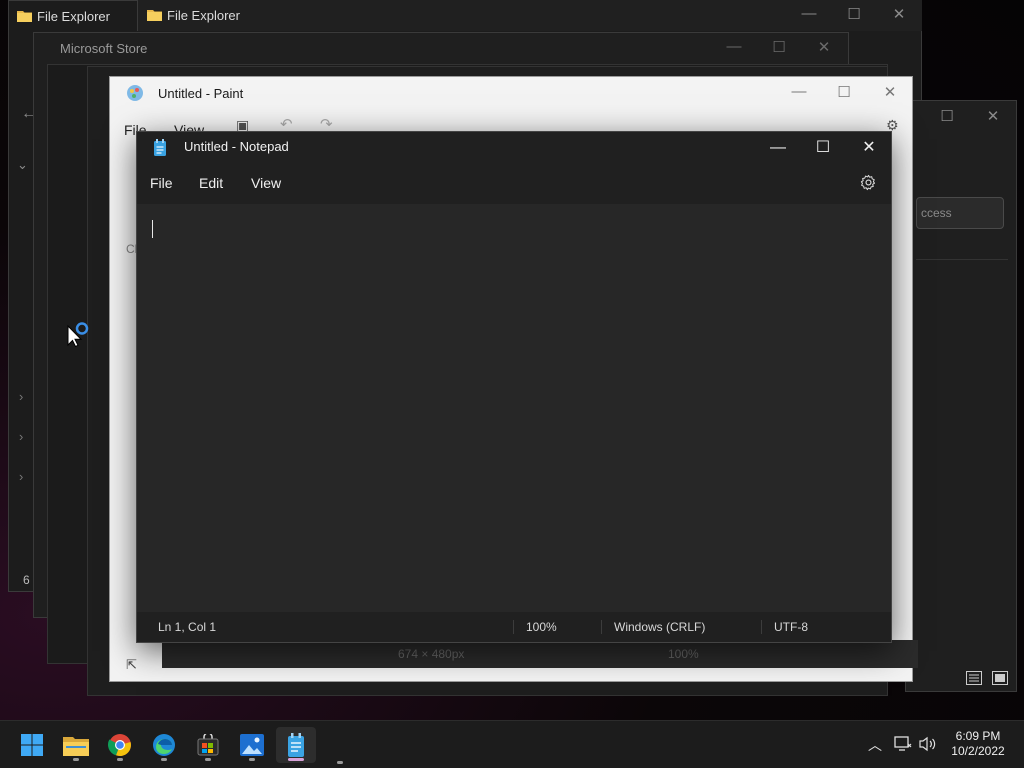  What do you see at coordinates (512, 744) in the screenshot?
I see `taskbar: ︿ 6:09 PM 10/2/2022` at bounding box center [512, 744].